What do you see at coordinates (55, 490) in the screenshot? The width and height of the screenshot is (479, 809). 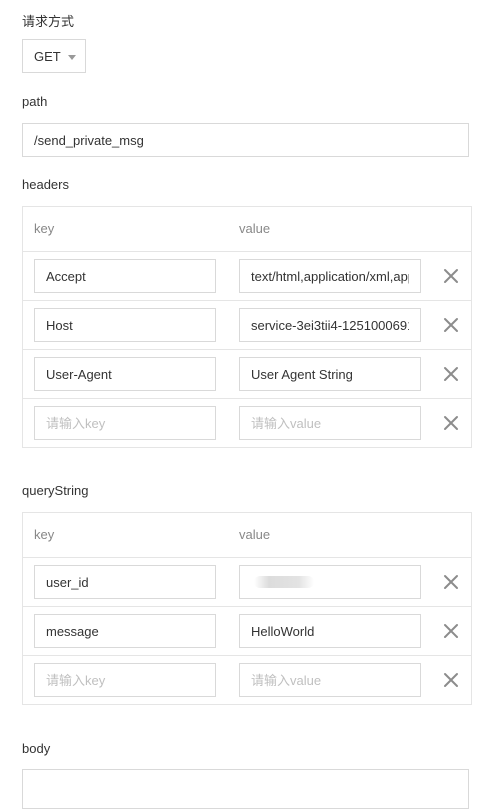 I see `query-label: queryString` at bounding box center [55, 490].